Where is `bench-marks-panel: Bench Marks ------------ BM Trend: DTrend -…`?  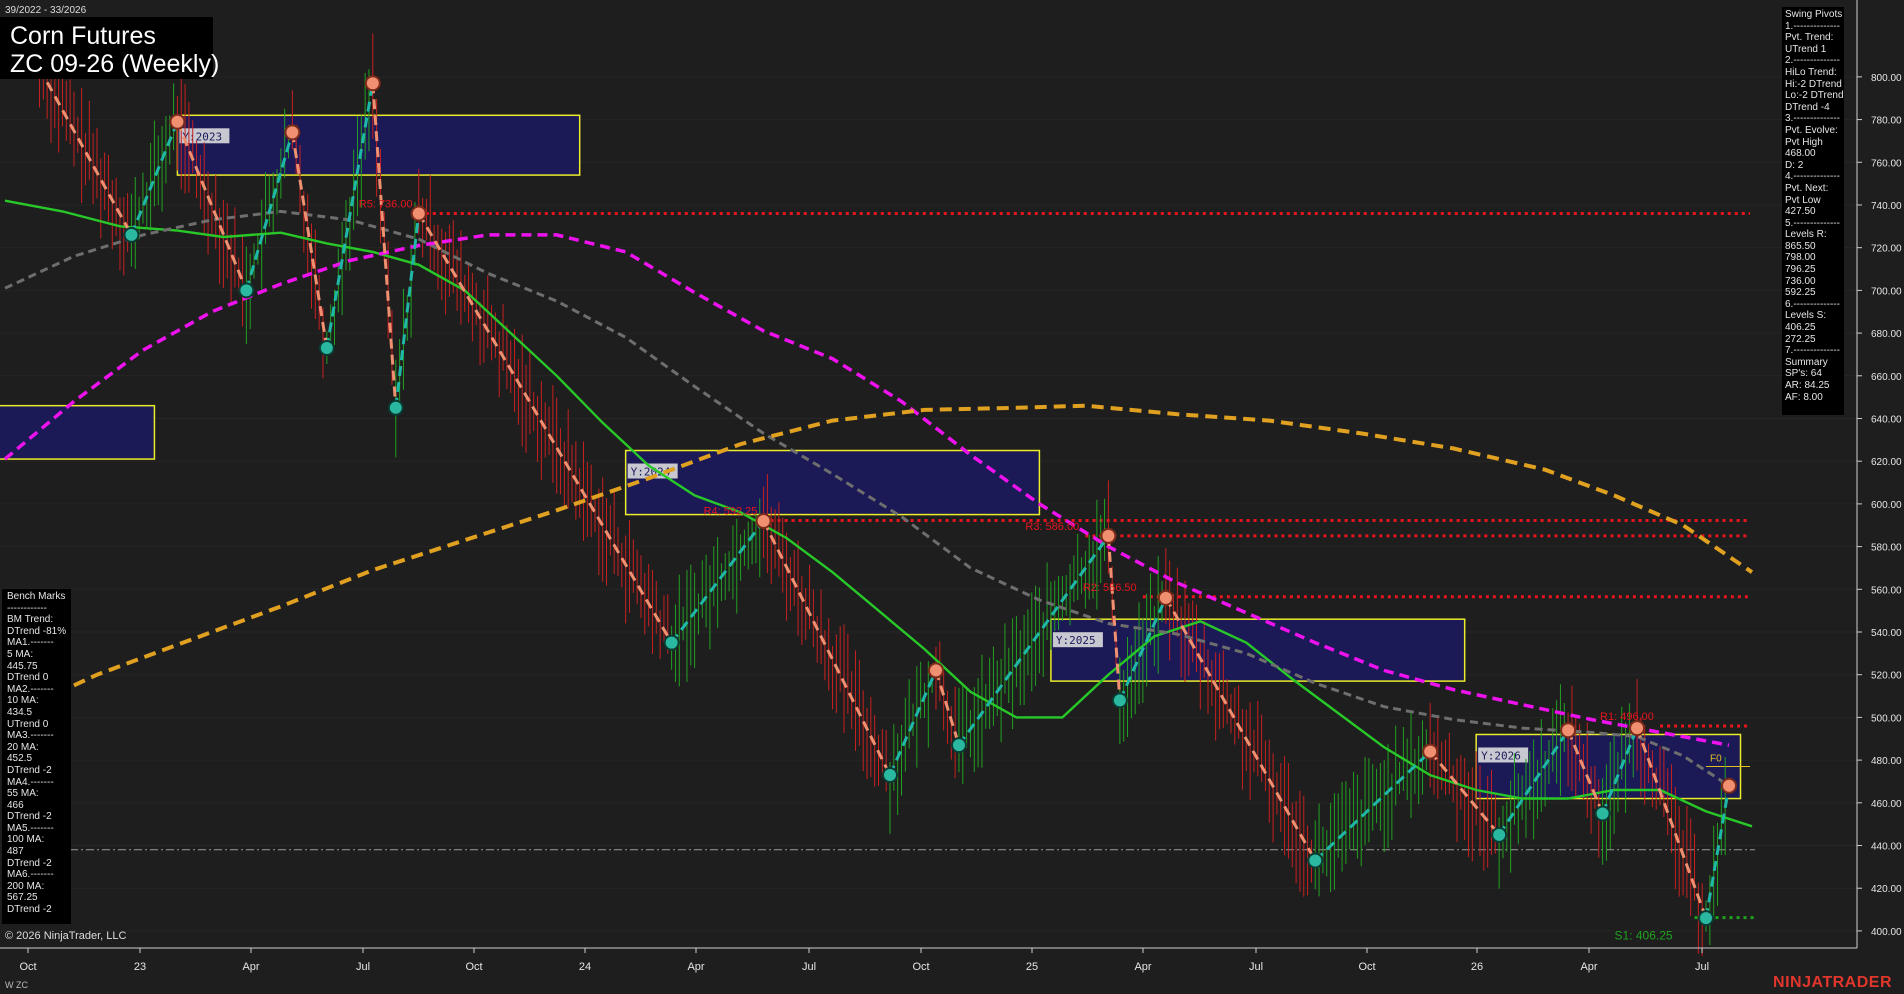
bench-marks-panel: Bench Marks ------------ BM Trend: DTrend -… is located at coordinates (36, 756).